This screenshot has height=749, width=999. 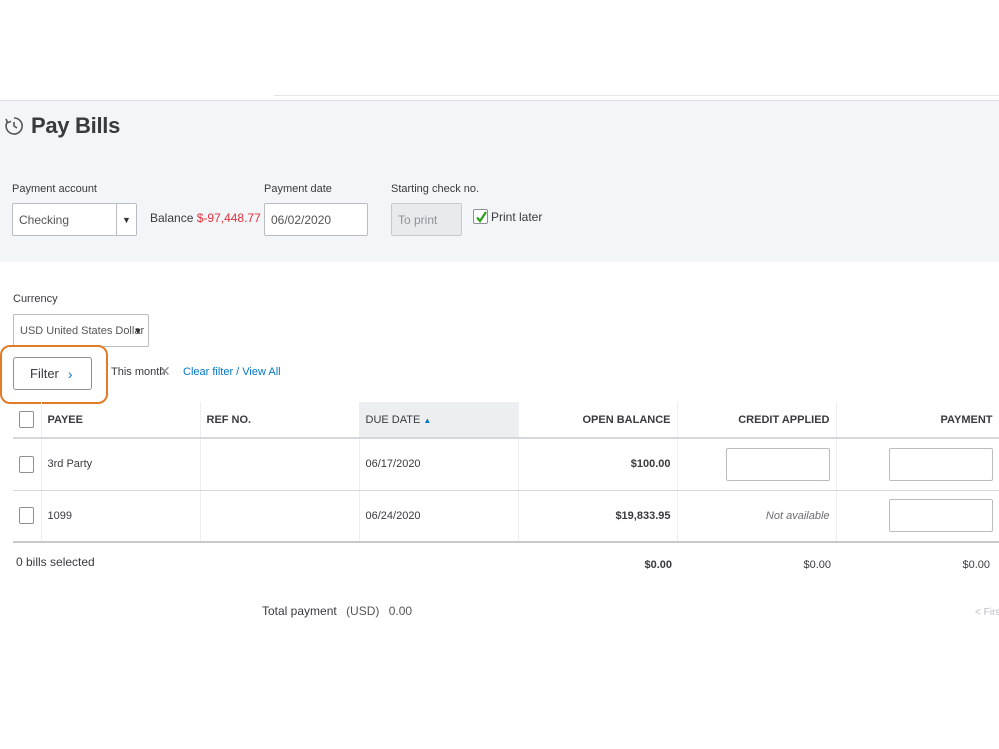 I want to click on sort-ascending-icon: ▲, so click(x=427, y=420).